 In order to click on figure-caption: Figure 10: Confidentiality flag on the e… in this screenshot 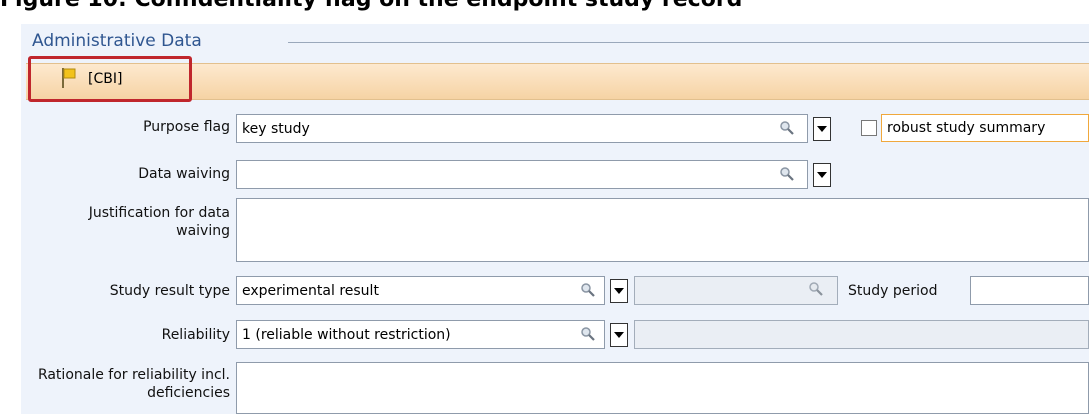, I will do `click(544, 7)`.